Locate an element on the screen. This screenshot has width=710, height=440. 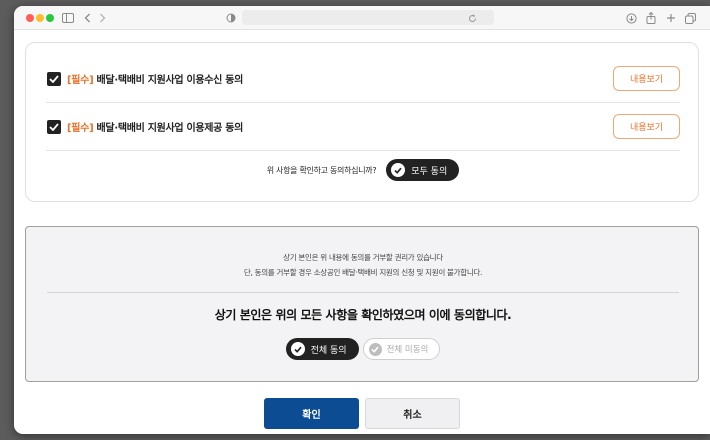
consent-provide-label: [필수] 배달·택배비 지원사업 이용제공 동의 is located at coordinates (155, 126).